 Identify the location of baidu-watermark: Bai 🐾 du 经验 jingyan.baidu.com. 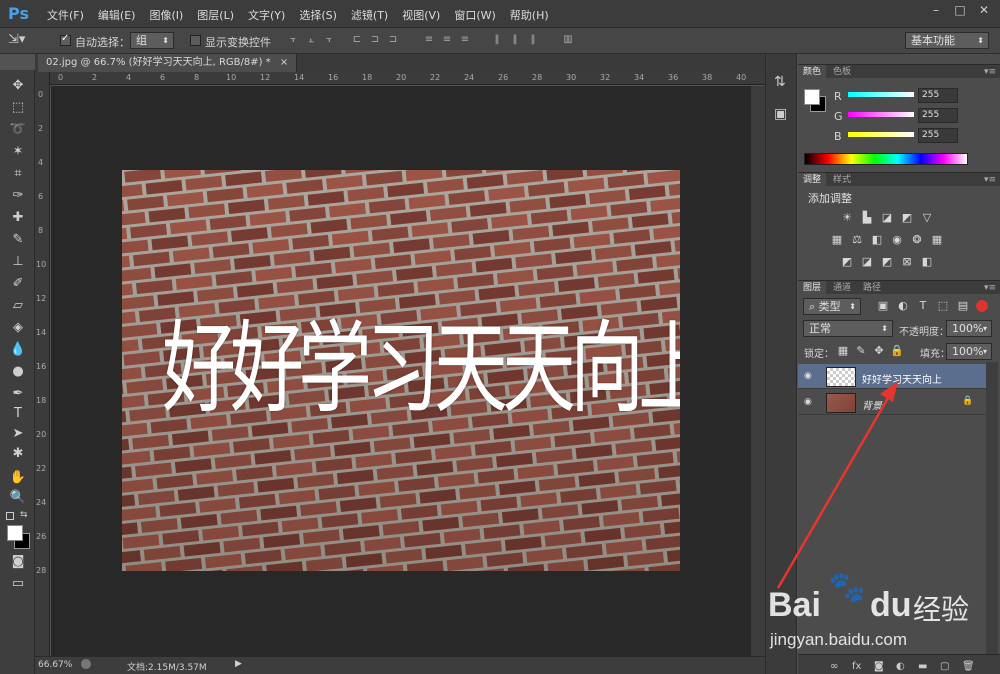
(883, 613).